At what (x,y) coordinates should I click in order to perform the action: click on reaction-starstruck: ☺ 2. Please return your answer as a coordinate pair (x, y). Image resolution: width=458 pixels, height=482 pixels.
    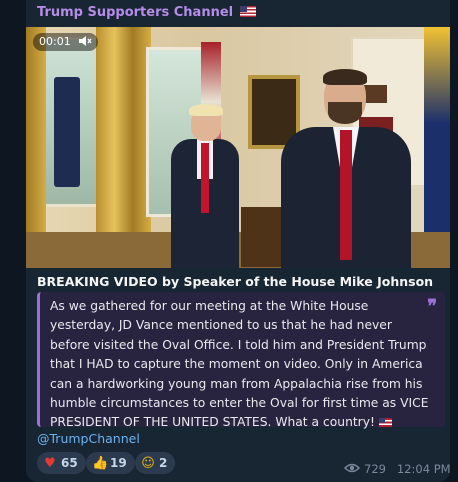
    Looking at the image, I should click on (155, 463).